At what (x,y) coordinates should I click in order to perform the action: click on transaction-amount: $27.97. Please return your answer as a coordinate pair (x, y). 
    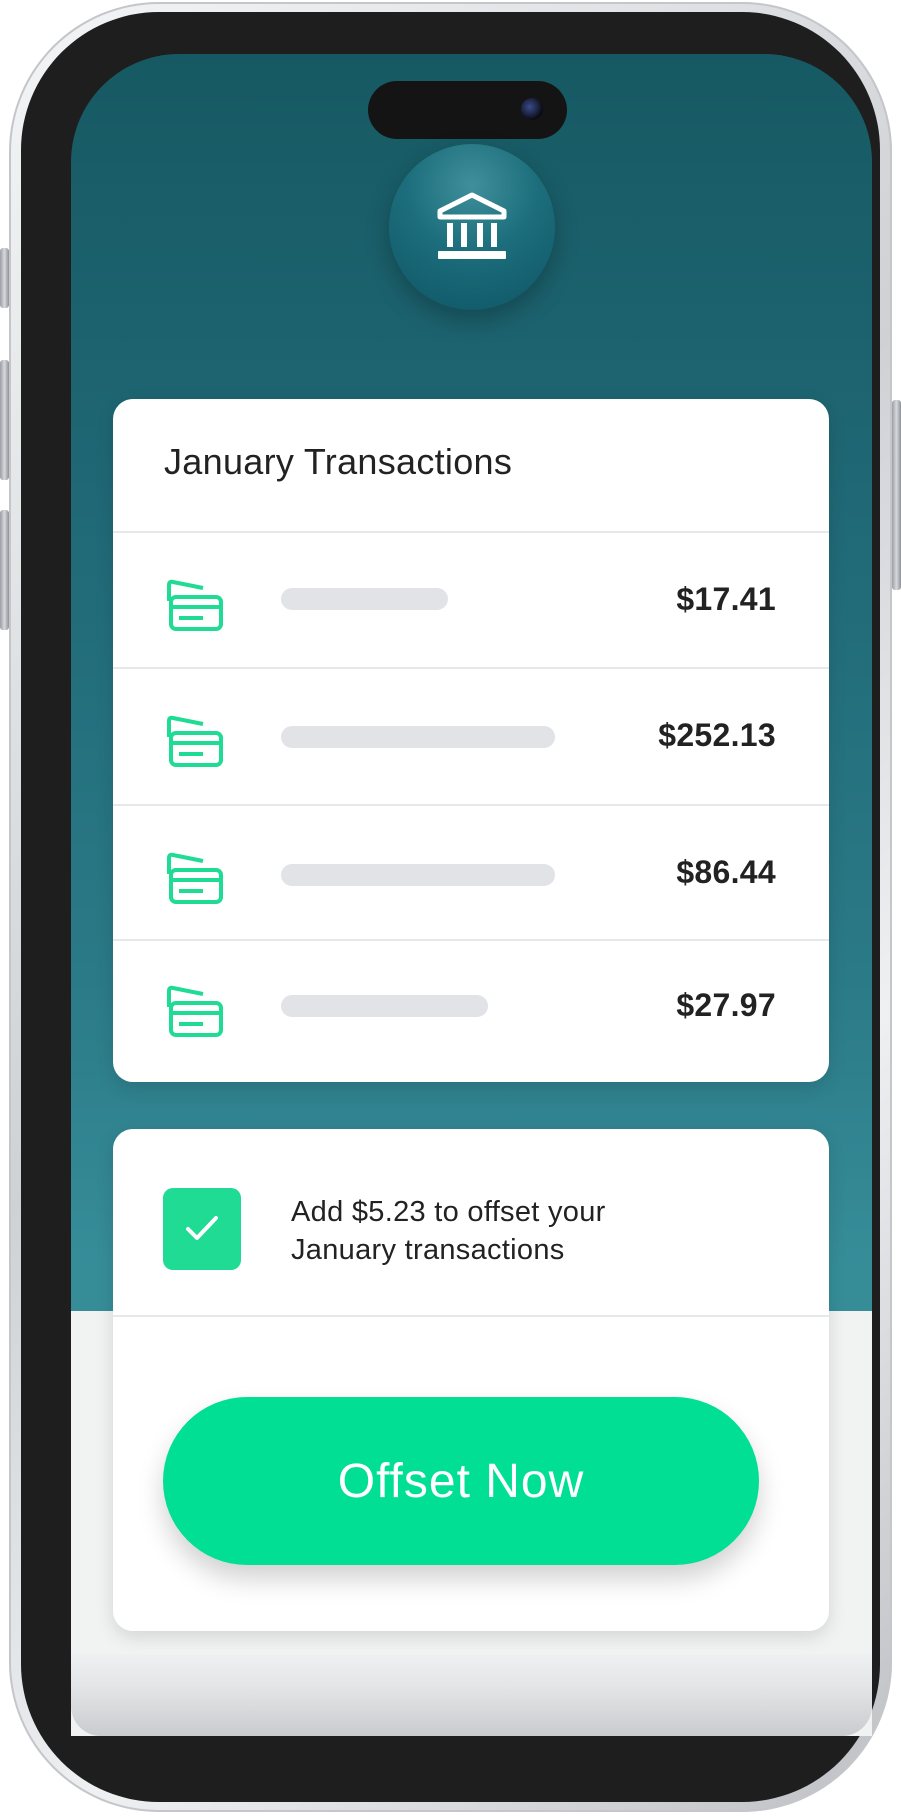
    Looking at the image, I should click on (726, 1005).